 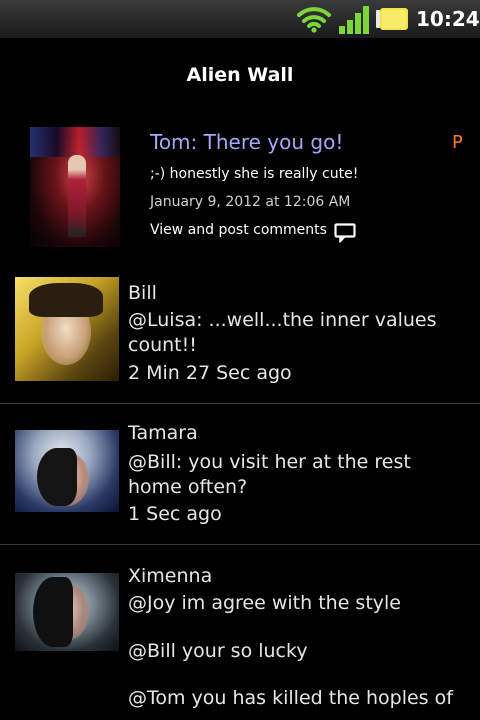 What do you see at coordinates (246, 142) in the screenshot?
I see `featured-post-title: Tom: There you go!` at bounding box center [246, 142].